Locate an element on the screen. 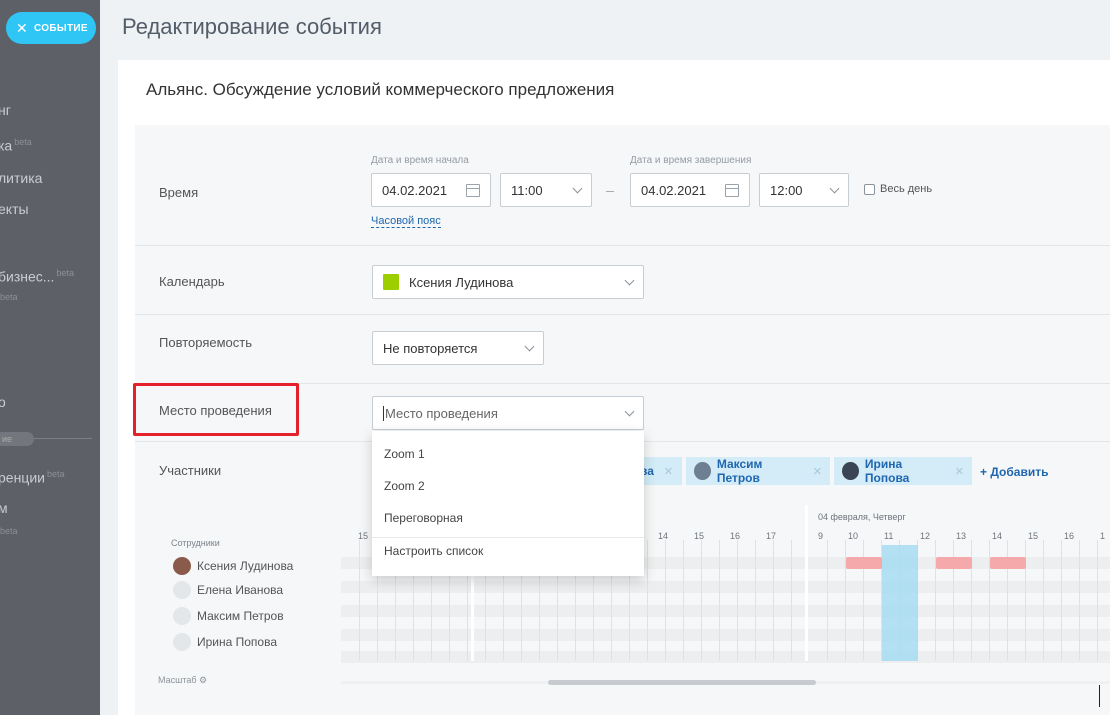 The image size is (1110, 715). selected-time-slot is located at coordinates (900, 603).